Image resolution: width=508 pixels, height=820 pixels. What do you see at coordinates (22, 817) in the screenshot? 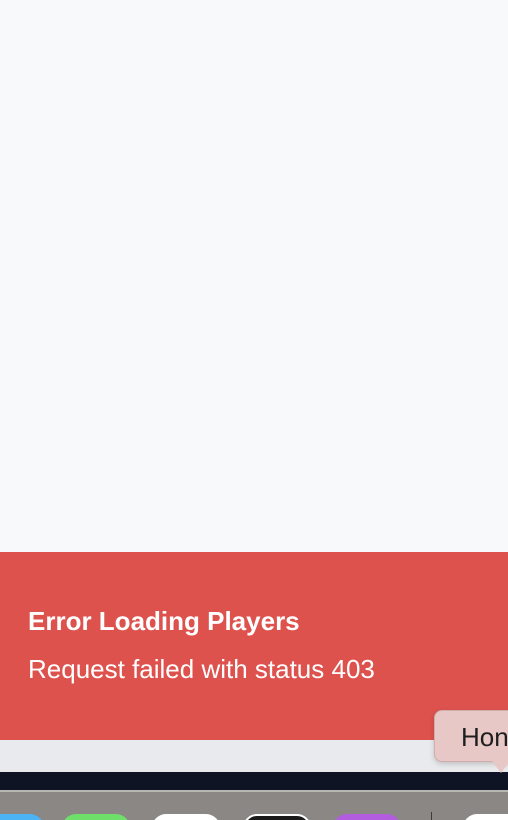
I see `finder-icon` at bounding box center [22, 817].